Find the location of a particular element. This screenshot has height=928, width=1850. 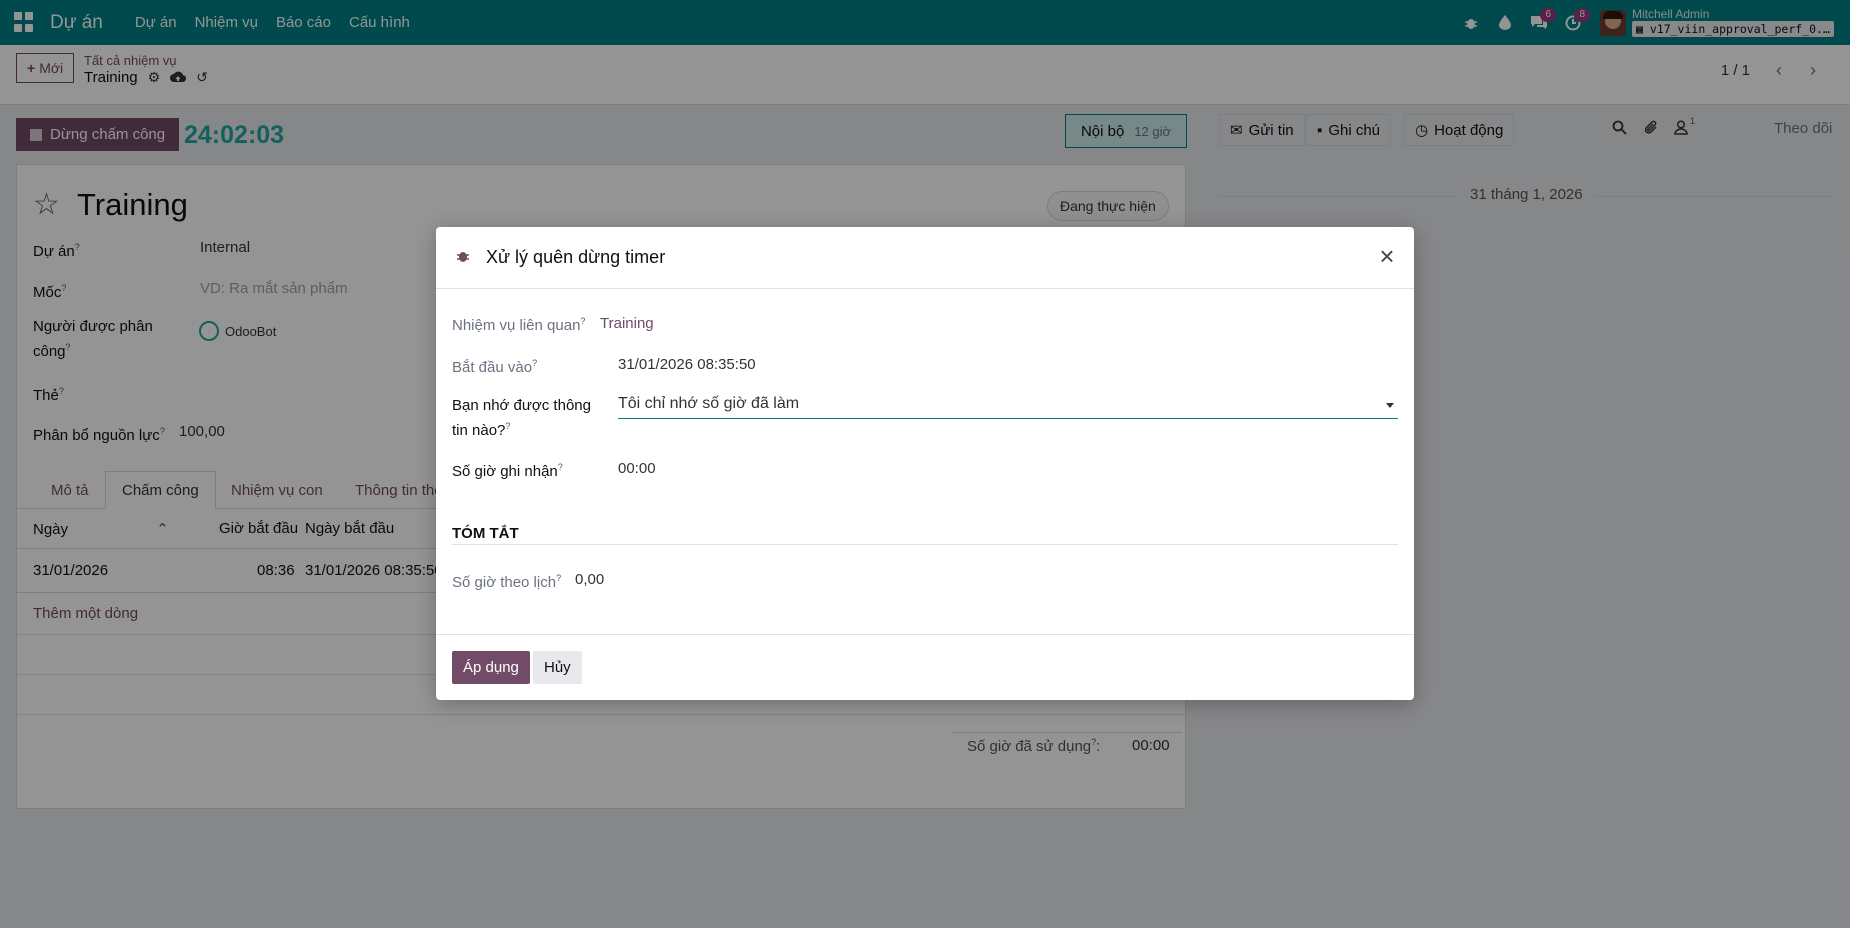

related-task-label: Nhiệm vụ liên quan? is located at coordinates (519, 325).